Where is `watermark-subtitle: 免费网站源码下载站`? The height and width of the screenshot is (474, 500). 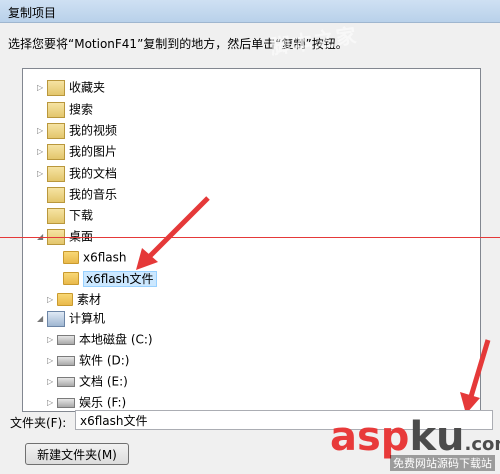
watermark-subtitle: 免费网站源码下载站 is located at coordinates (442, 463).